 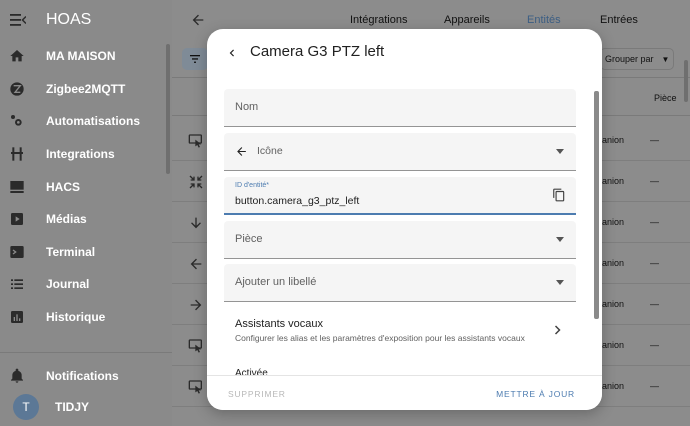 What do you see at coordinates (252, 185) in the screenshot?
I see `entity-id-label: ID d'entité*` at bounding box center [252, 185].